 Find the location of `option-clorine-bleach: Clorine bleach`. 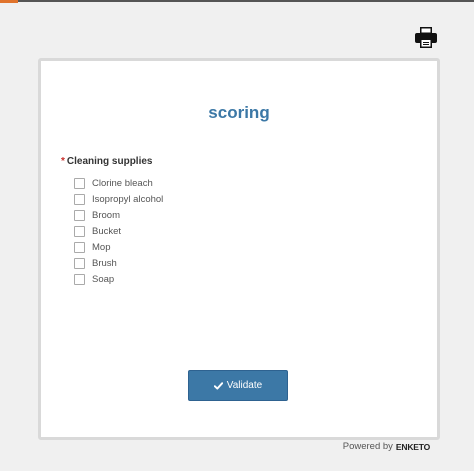

option-clorine-bleach: Clorine bleach is located at coordinates (118, 183).